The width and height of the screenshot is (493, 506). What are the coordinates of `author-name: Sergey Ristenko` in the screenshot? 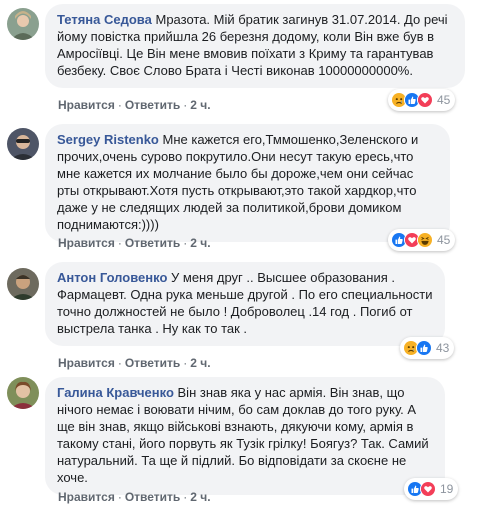 It's located at (108, 139).